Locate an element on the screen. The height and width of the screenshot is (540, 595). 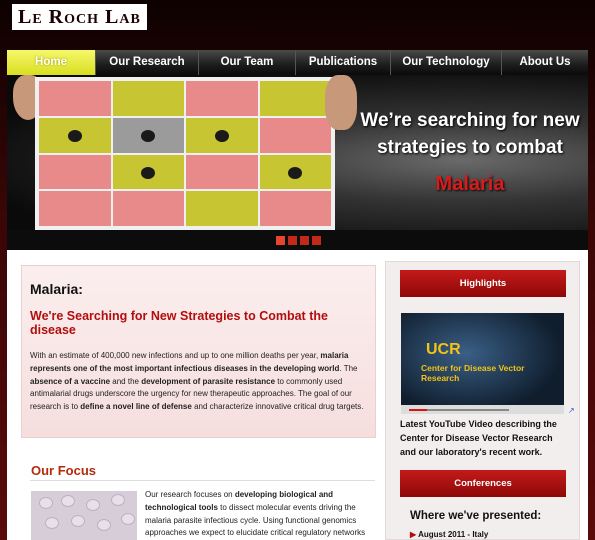
nav-item-publications: Publications is located at coordinates (343, 62).